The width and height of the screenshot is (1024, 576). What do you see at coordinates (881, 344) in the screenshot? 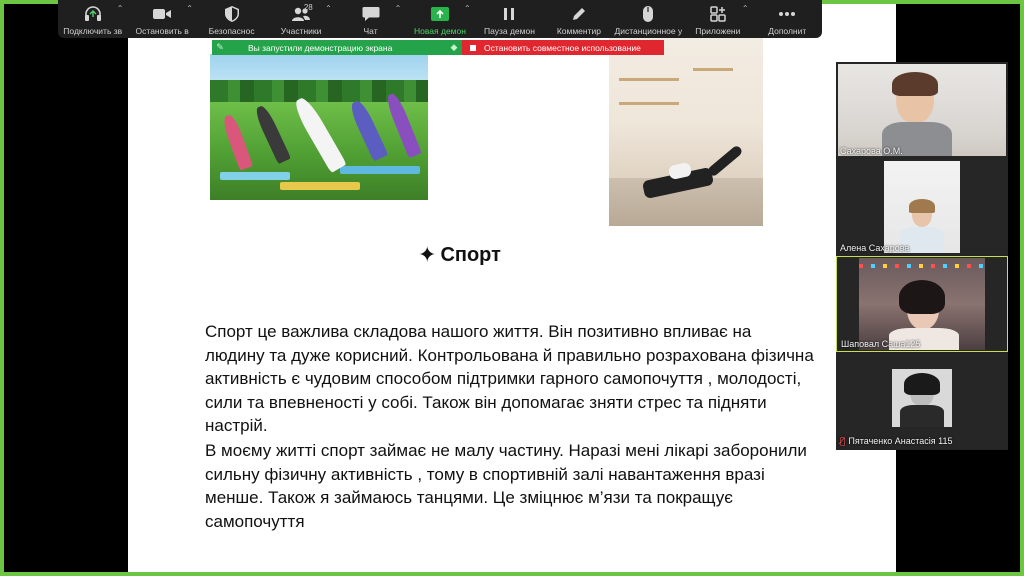
I see `participant-name: Шаповал Саша125` at bounding box center [881, 344].